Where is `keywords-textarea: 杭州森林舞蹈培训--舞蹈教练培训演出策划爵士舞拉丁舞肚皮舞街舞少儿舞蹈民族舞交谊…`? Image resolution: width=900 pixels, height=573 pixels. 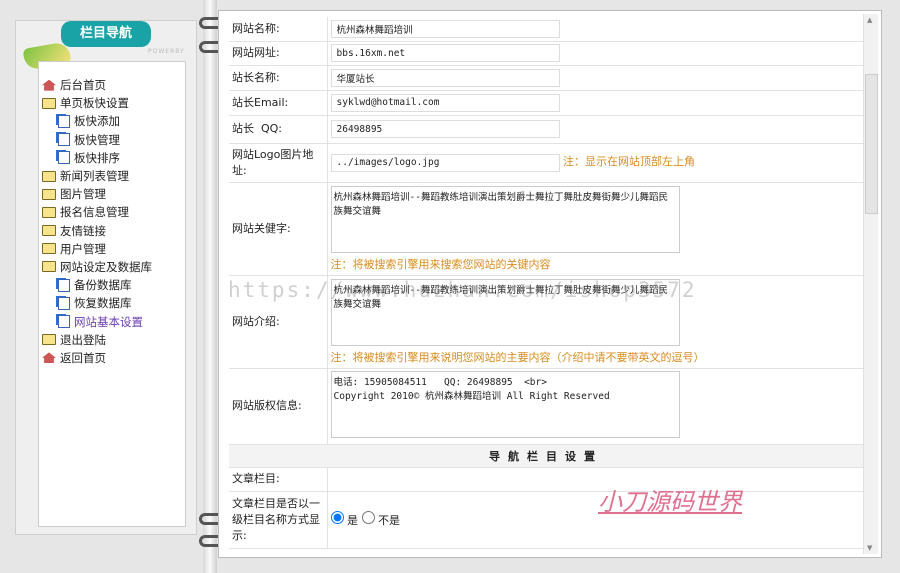
keywords-textarea: 杭州森林舞蹈培训--舞蹈教练培训演出策划爵士舞拉丁舞肚皮舞街舞少儿舞蹈民族舞交谊… is located at coordinates (505, 219).